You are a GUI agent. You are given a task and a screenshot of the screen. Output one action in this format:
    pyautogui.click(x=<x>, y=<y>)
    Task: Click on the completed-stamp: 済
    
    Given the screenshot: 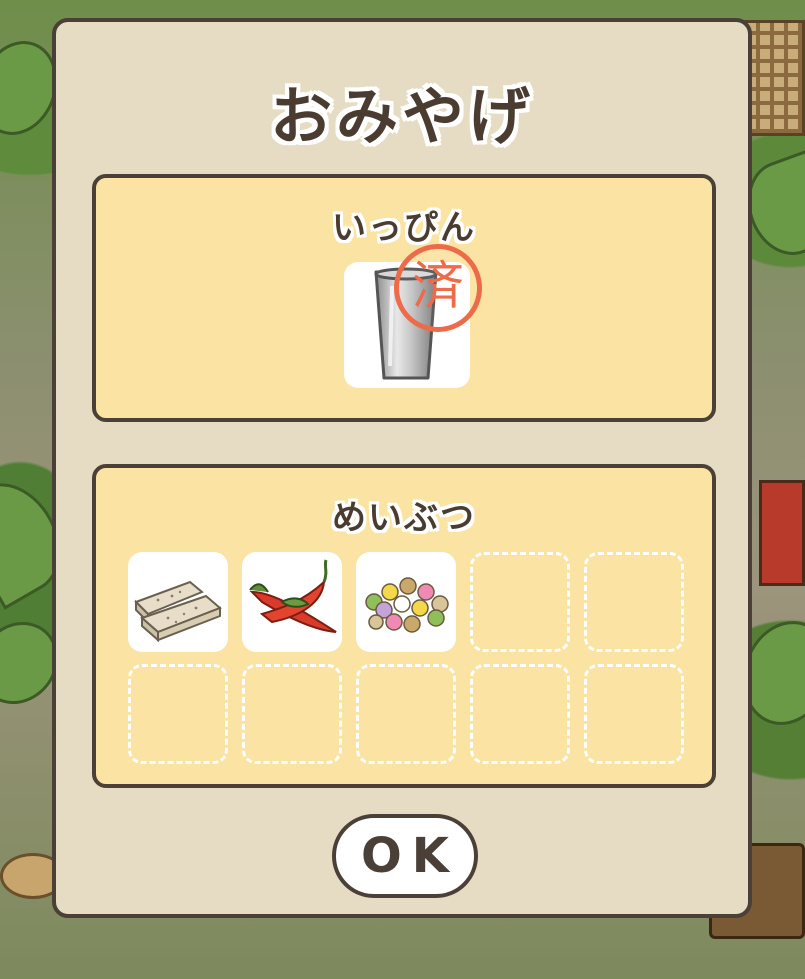 What is the action you would take?
    pyautogui.click(x=438, y=288)
    